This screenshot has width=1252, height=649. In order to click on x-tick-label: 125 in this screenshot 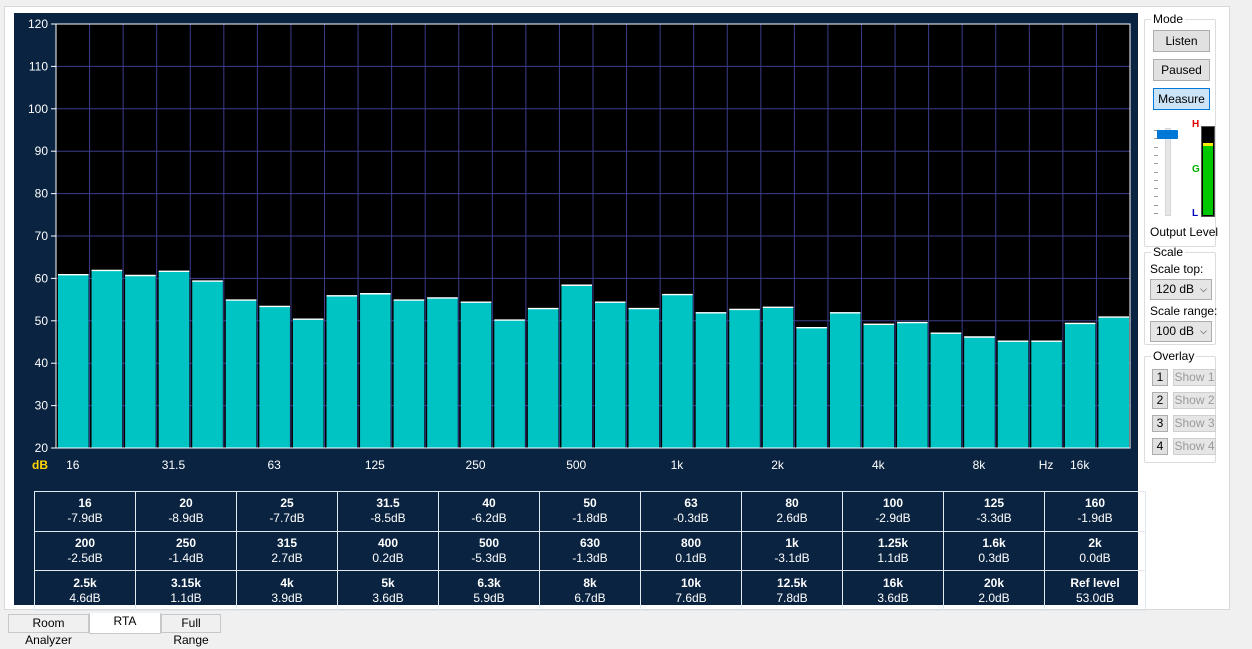, I will do `click(375, 465)`.